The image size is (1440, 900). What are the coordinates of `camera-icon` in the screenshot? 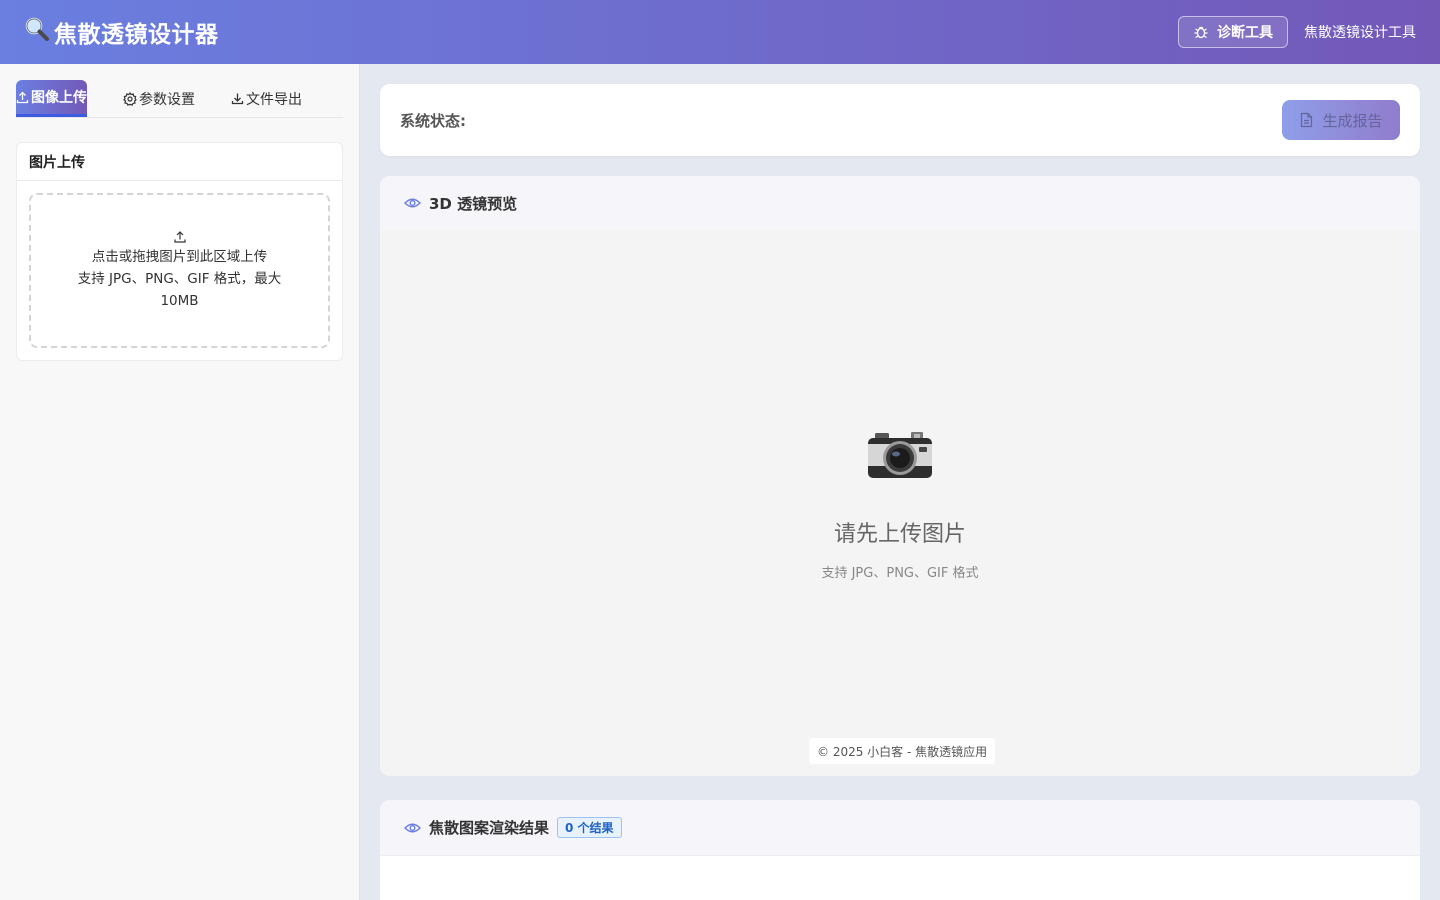 It's located at (900, 457).